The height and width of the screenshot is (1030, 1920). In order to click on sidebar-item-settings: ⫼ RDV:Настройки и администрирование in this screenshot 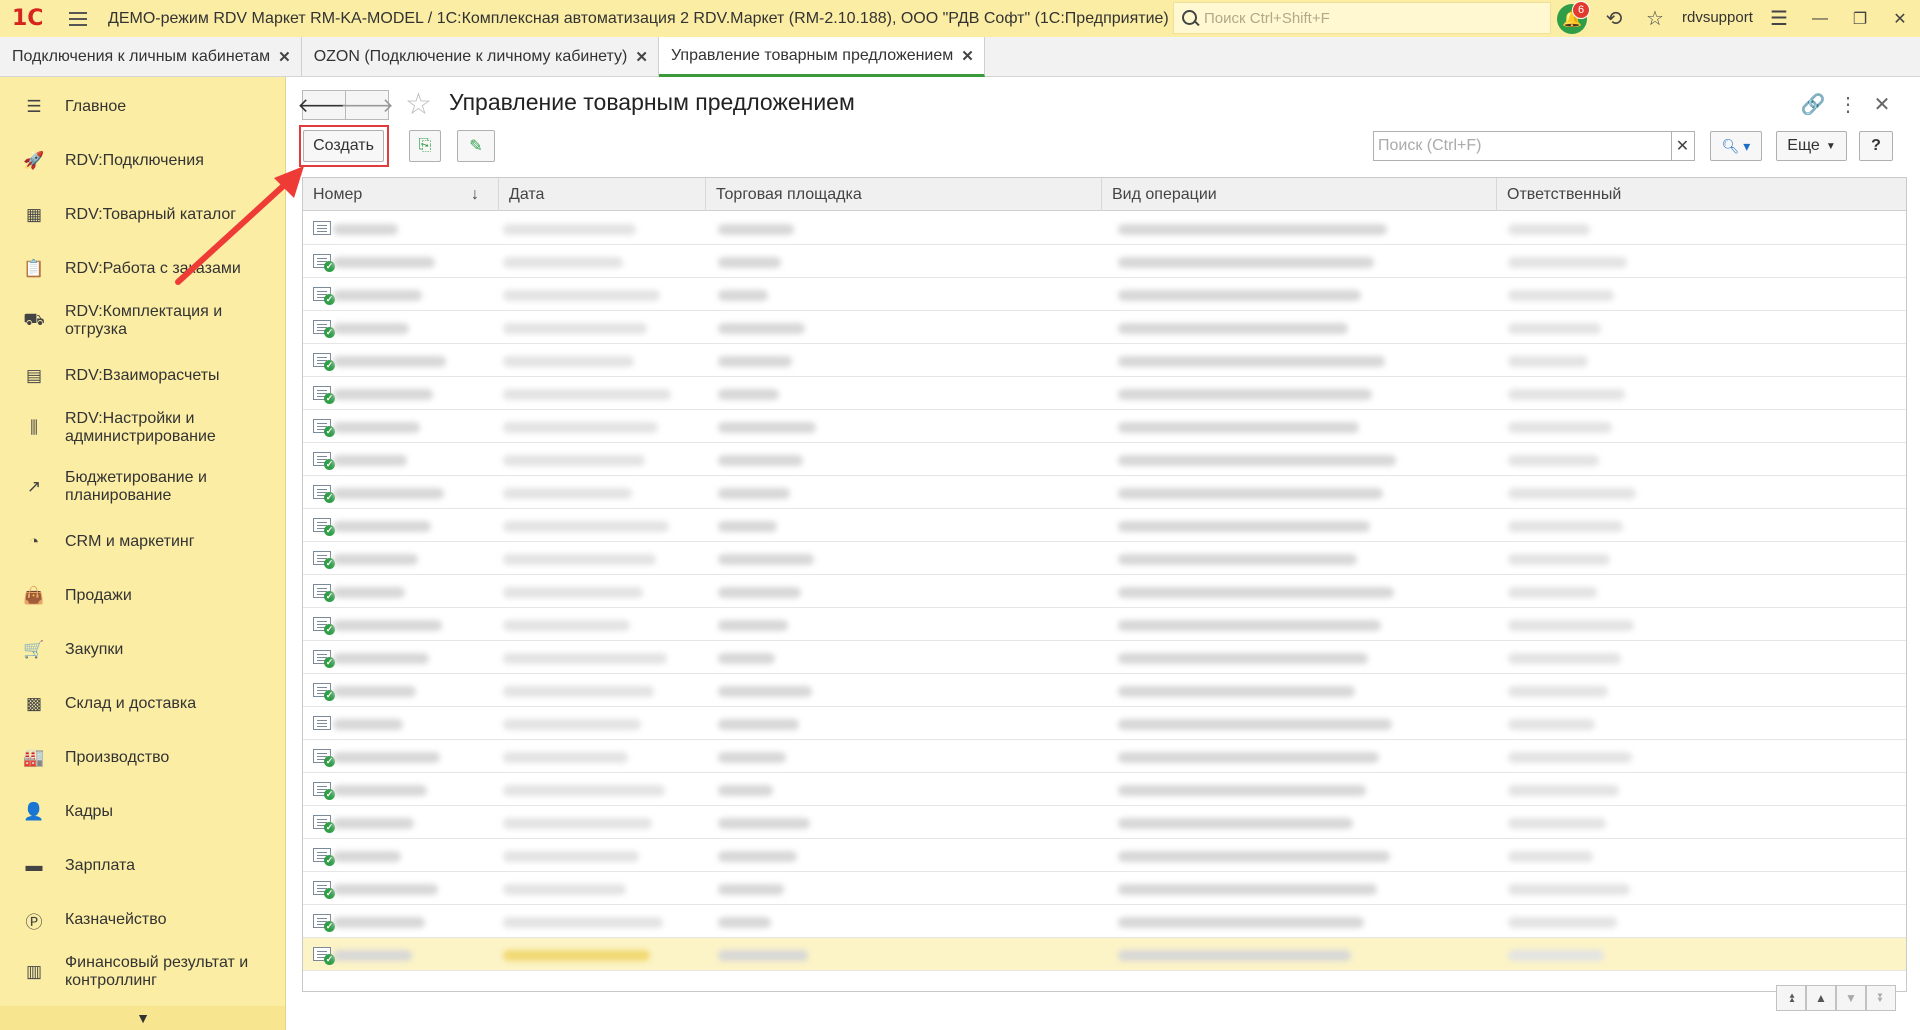, I will do `click(142, 428)`.